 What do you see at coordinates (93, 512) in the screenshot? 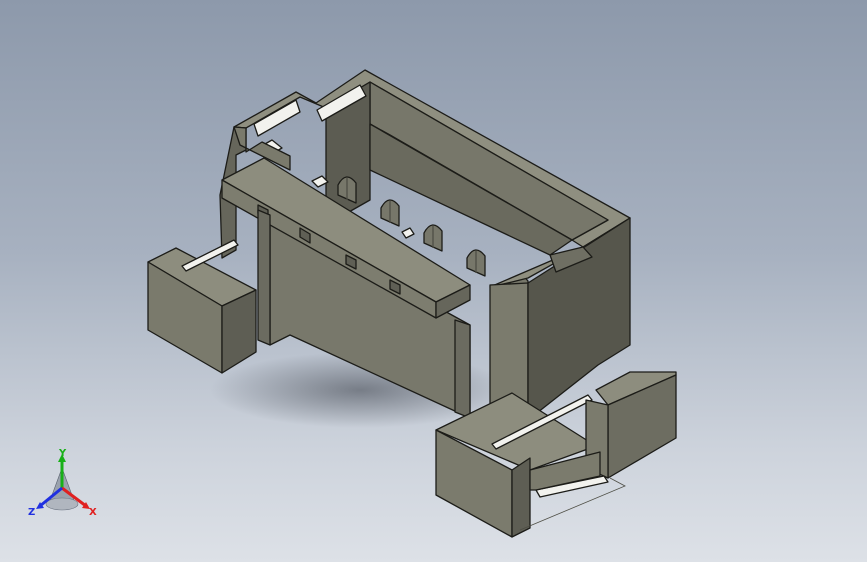
I see `x-axis-label: X` at bounding box center [93, 512].